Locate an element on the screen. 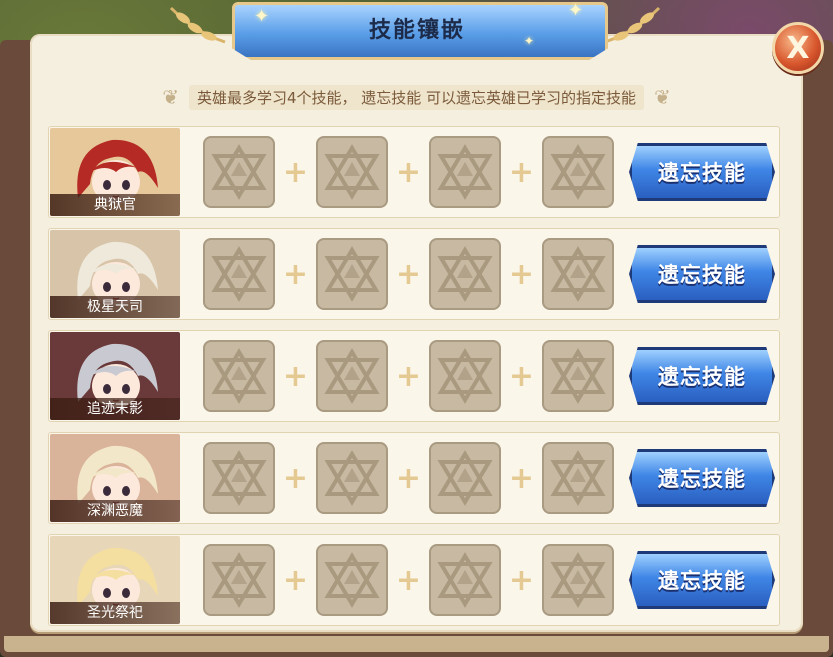 The height and width of the screenshot is (657, 833). hero-portrait: 极星天司 is located at coordinates (115, 274).